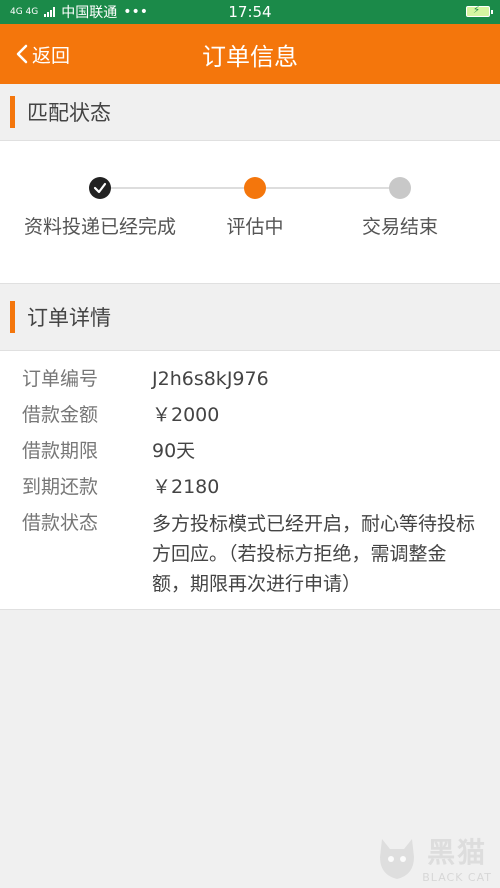 This screenshot has width=500, height=888. What do you see at coordinates (457, 877) in the screenshot?
I see `watermark-en: BLACK CAT` at bounding box center [457, 877].